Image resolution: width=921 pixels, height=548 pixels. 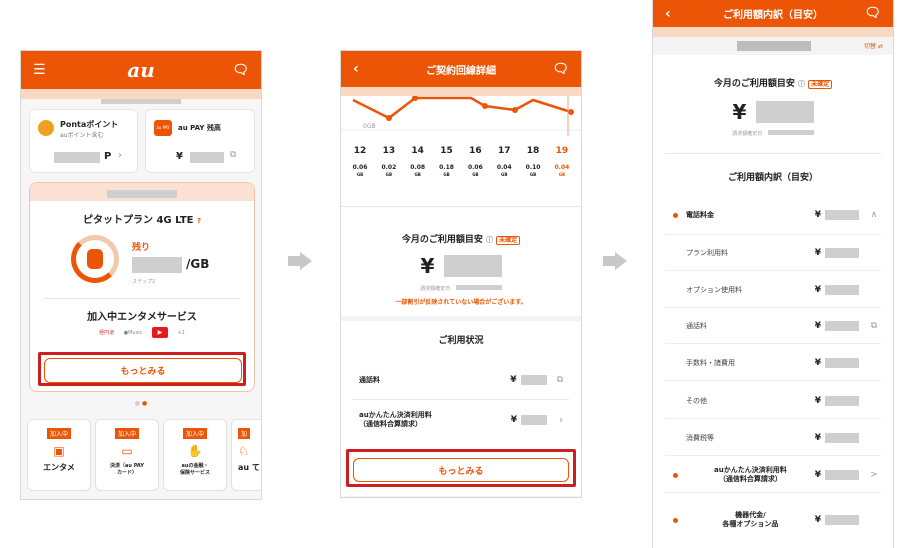 What do you see at coordinates (773, 401) in the screenshot?
I see `breakdown-row: その他 ¥` at bounding box center [773, 401].